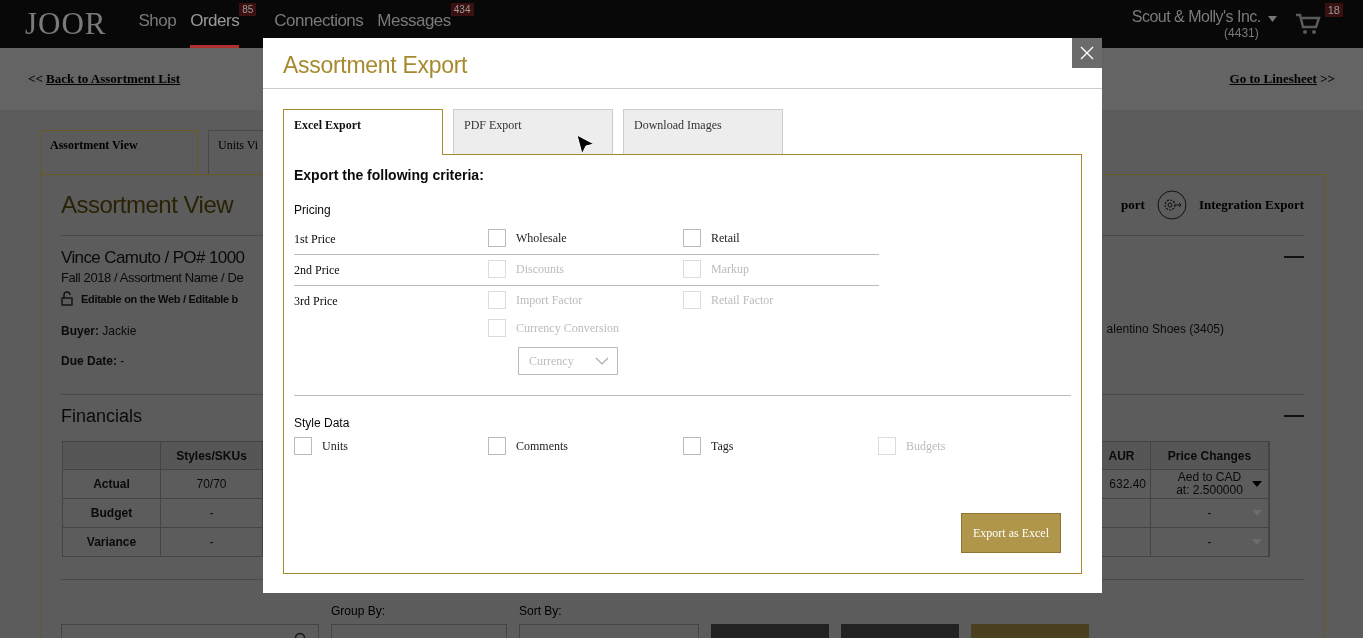  Describe the element at coordinates (119, 152) in the screenshot. I see `view-tab: Assortment View` at that location.